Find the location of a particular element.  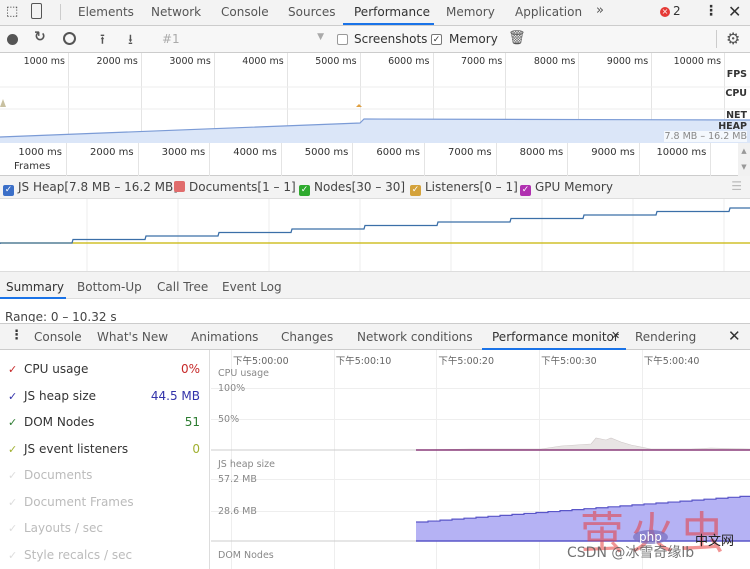

screenshots-label: Screenshots is located at coordinates (390, 39).